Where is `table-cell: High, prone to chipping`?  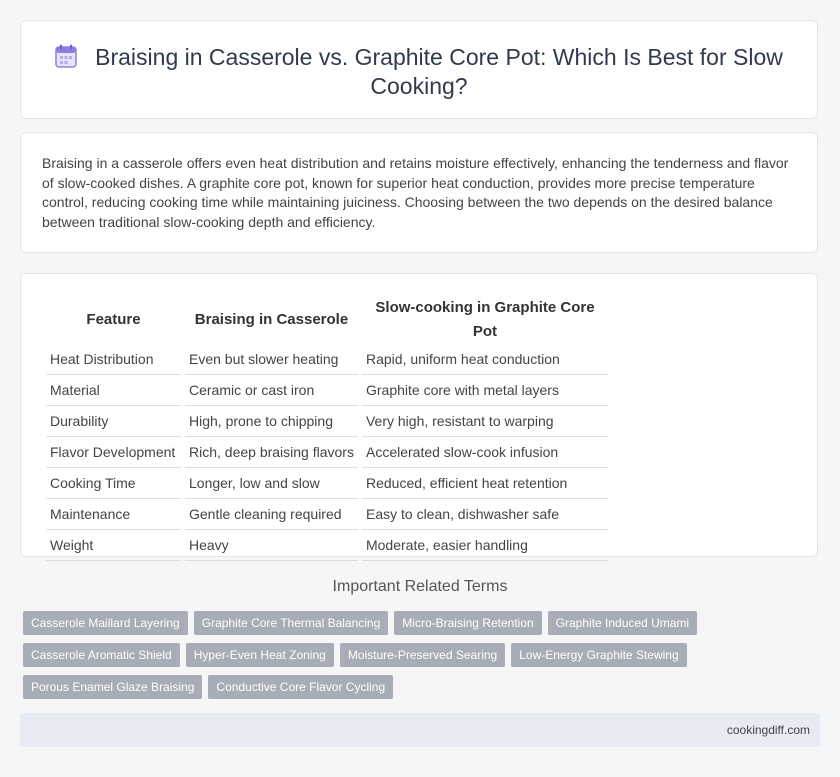 table-cell: High, prone to chipping is located at coordinates (271, 421).